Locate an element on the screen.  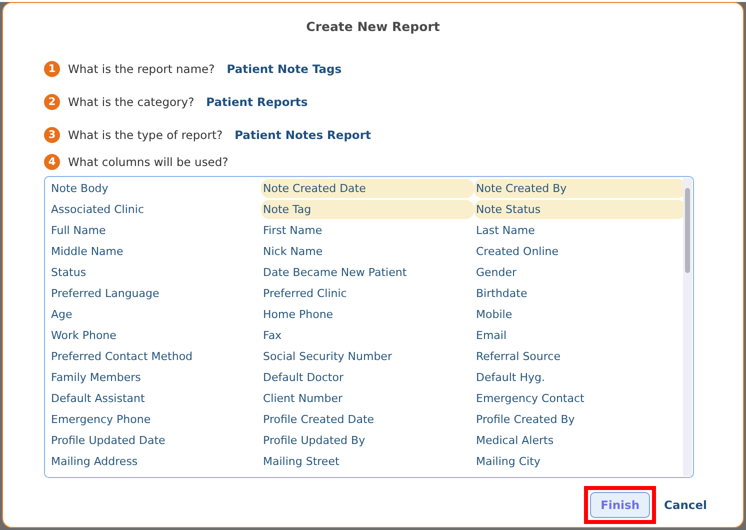
column-option: Note Body is located at coordinates (155, 188).